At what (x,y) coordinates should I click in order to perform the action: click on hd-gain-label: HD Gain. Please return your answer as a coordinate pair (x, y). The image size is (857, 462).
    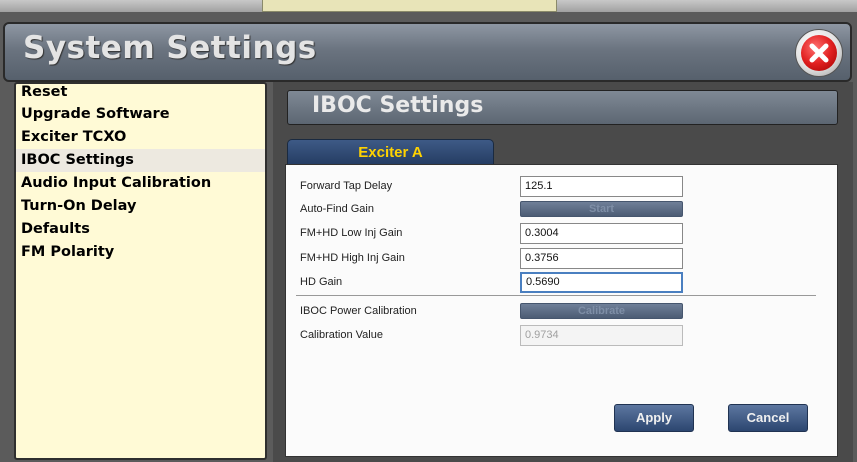
    Looking at the image, I should click on (321, 282).